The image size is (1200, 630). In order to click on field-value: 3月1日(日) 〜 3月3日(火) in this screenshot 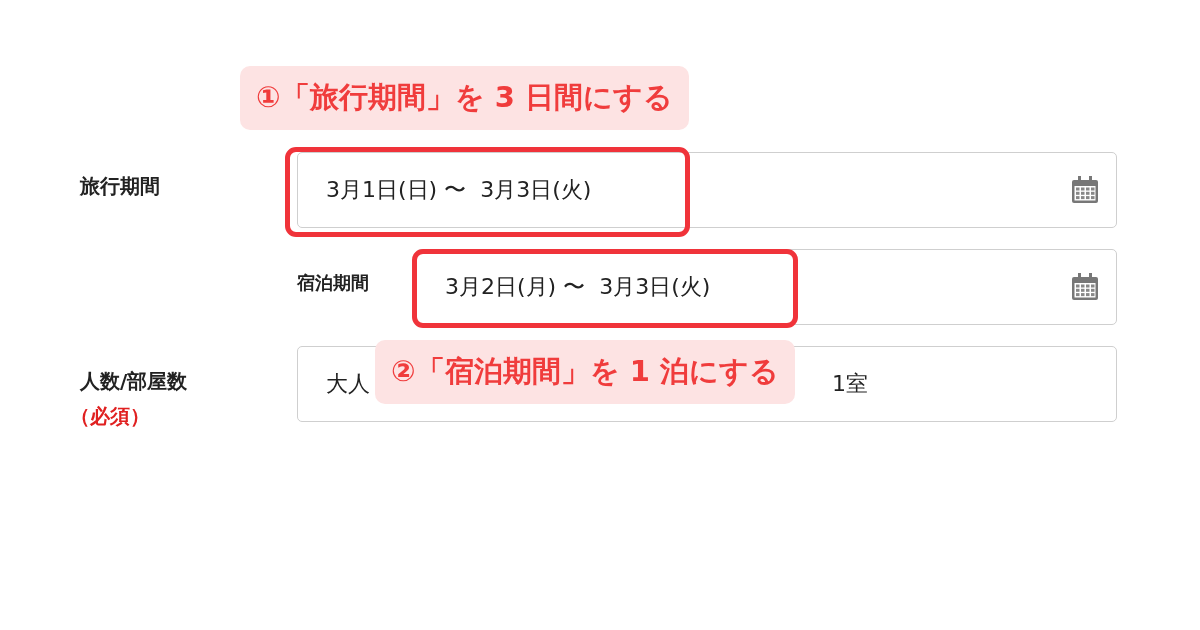, I will do `click(459, 190)`.